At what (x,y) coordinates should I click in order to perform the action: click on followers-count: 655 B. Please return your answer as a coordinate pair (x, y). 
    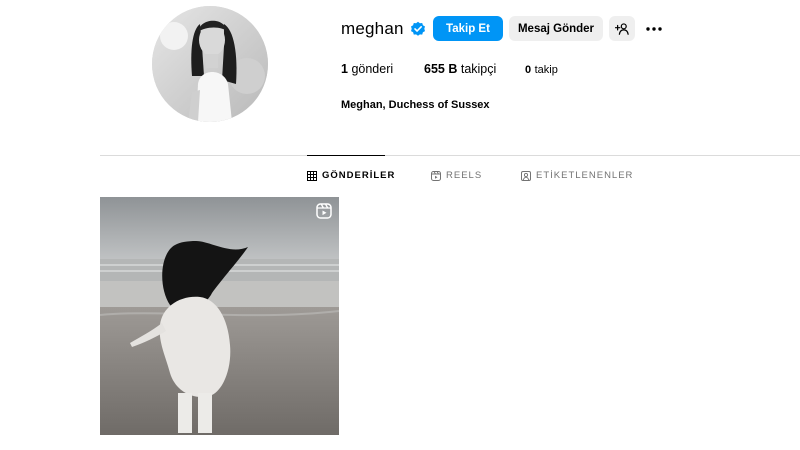
    Looking at the image, I should click on (441, 69).